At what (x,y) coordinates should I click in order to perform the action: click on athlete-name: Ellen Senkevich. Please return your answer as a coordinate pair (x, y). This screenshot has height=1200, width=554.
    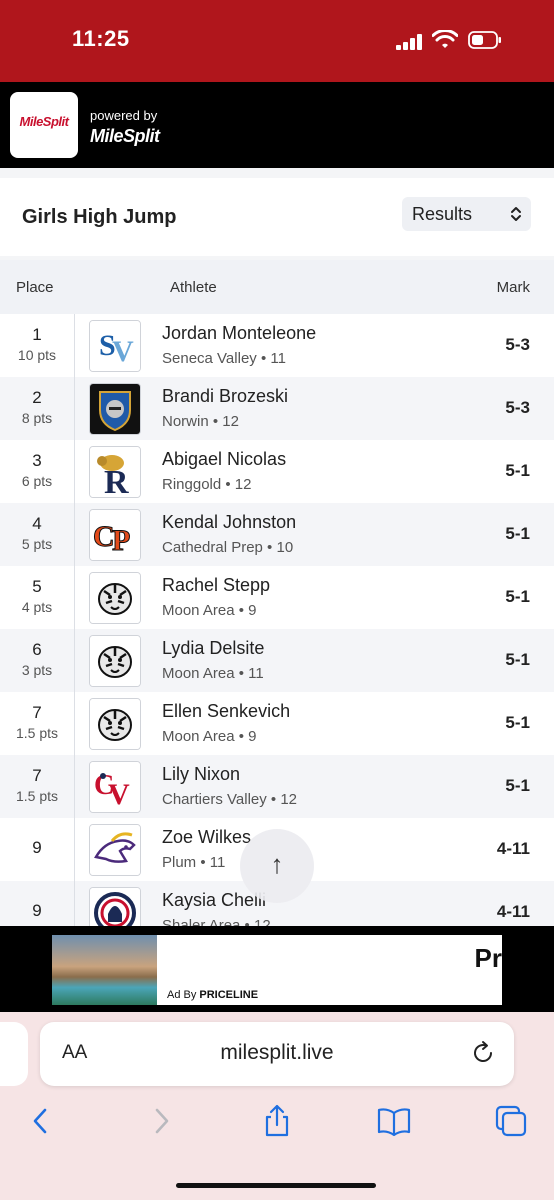
    Looking at the image, I should click on (226, 711).